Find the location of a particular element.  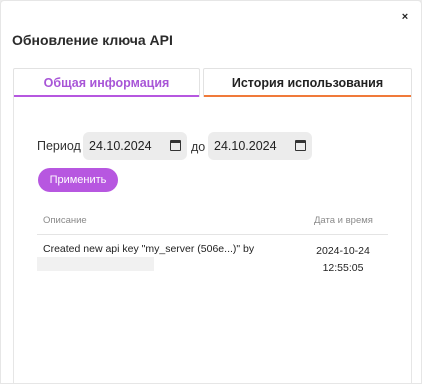

dialog-title: Обновление ключа API is located at coordinates (92, 40).